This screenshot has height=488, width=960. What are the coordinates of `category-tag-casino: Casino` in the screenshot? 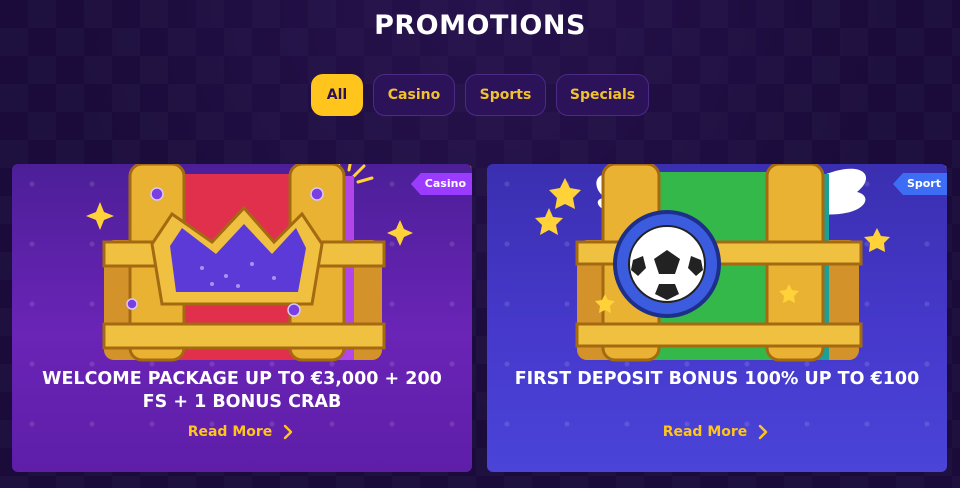 It's located at (441, 184).